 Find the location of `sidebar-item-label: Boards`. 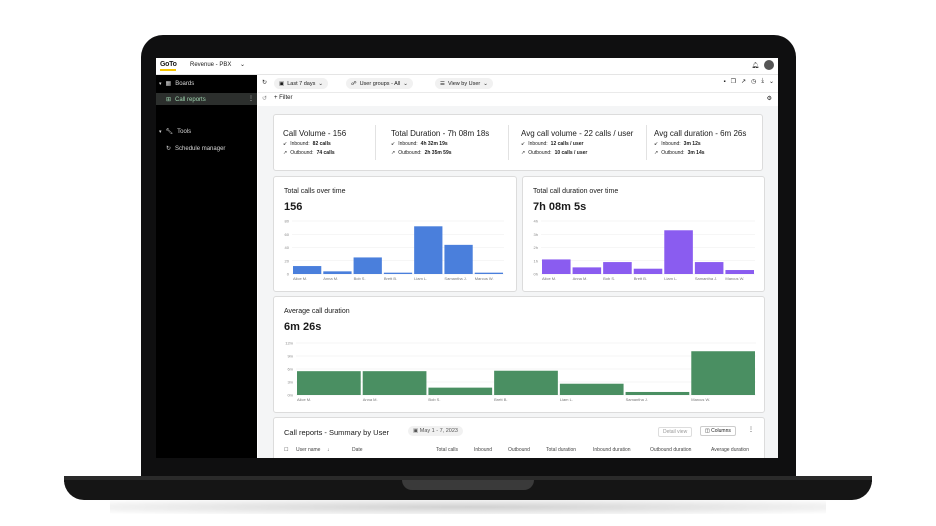

sidebar-item-label: Boards is located at coordinates (185, 83).